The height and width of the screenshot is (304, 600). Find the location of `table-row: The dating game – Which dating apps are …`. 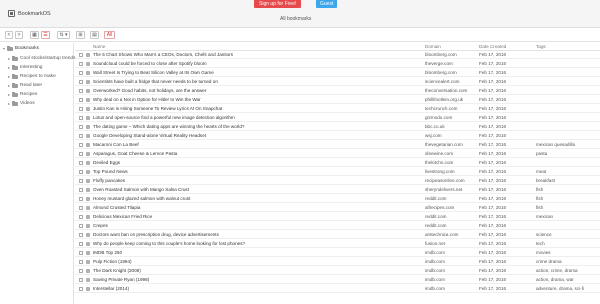

table-row: The dating game – Which dating apps are … is located at coordinates (337, 127).